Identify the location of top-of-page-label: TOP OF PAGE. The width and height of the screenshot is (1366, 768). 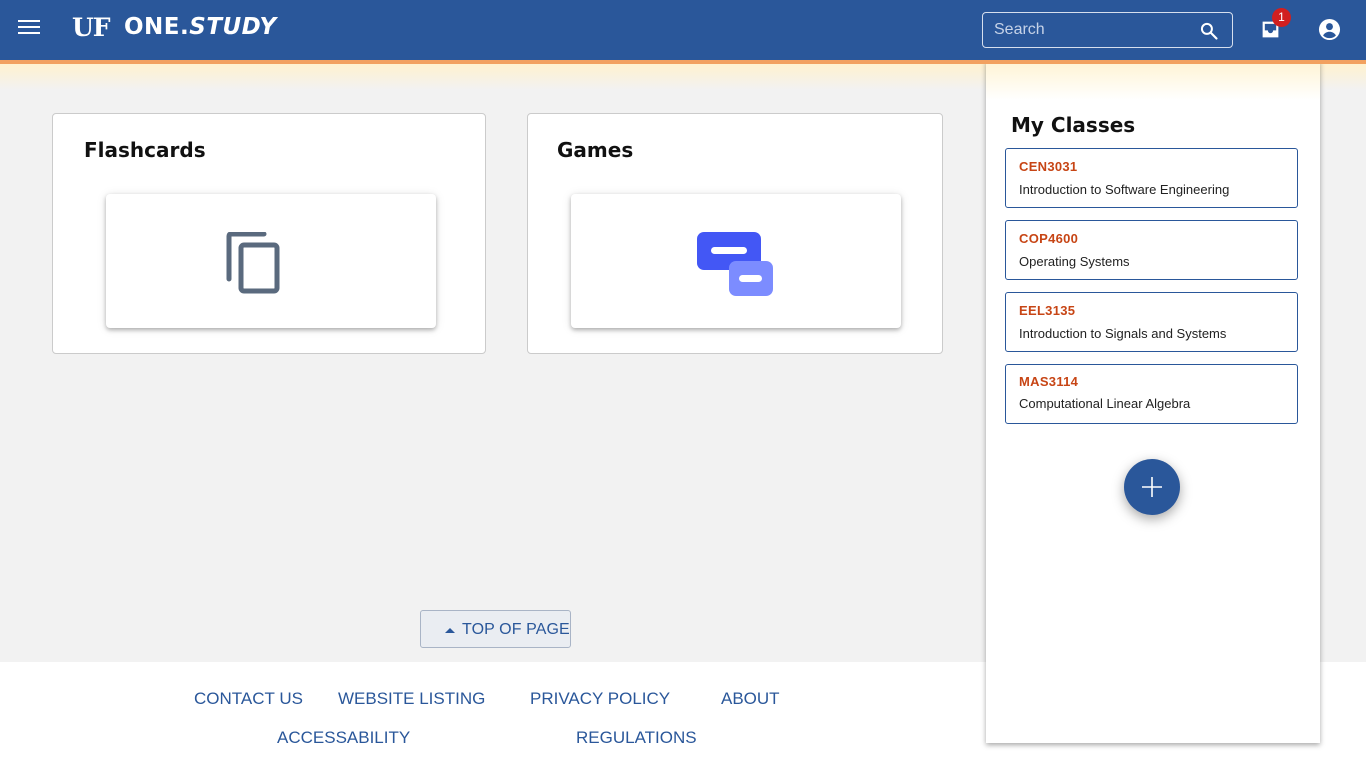
(516, 629).